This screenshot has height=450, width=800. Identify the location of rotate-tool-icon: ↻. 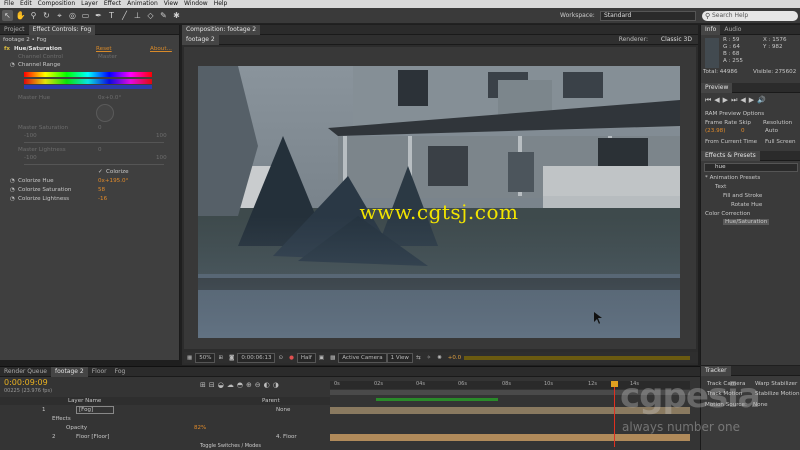
(46, 15).